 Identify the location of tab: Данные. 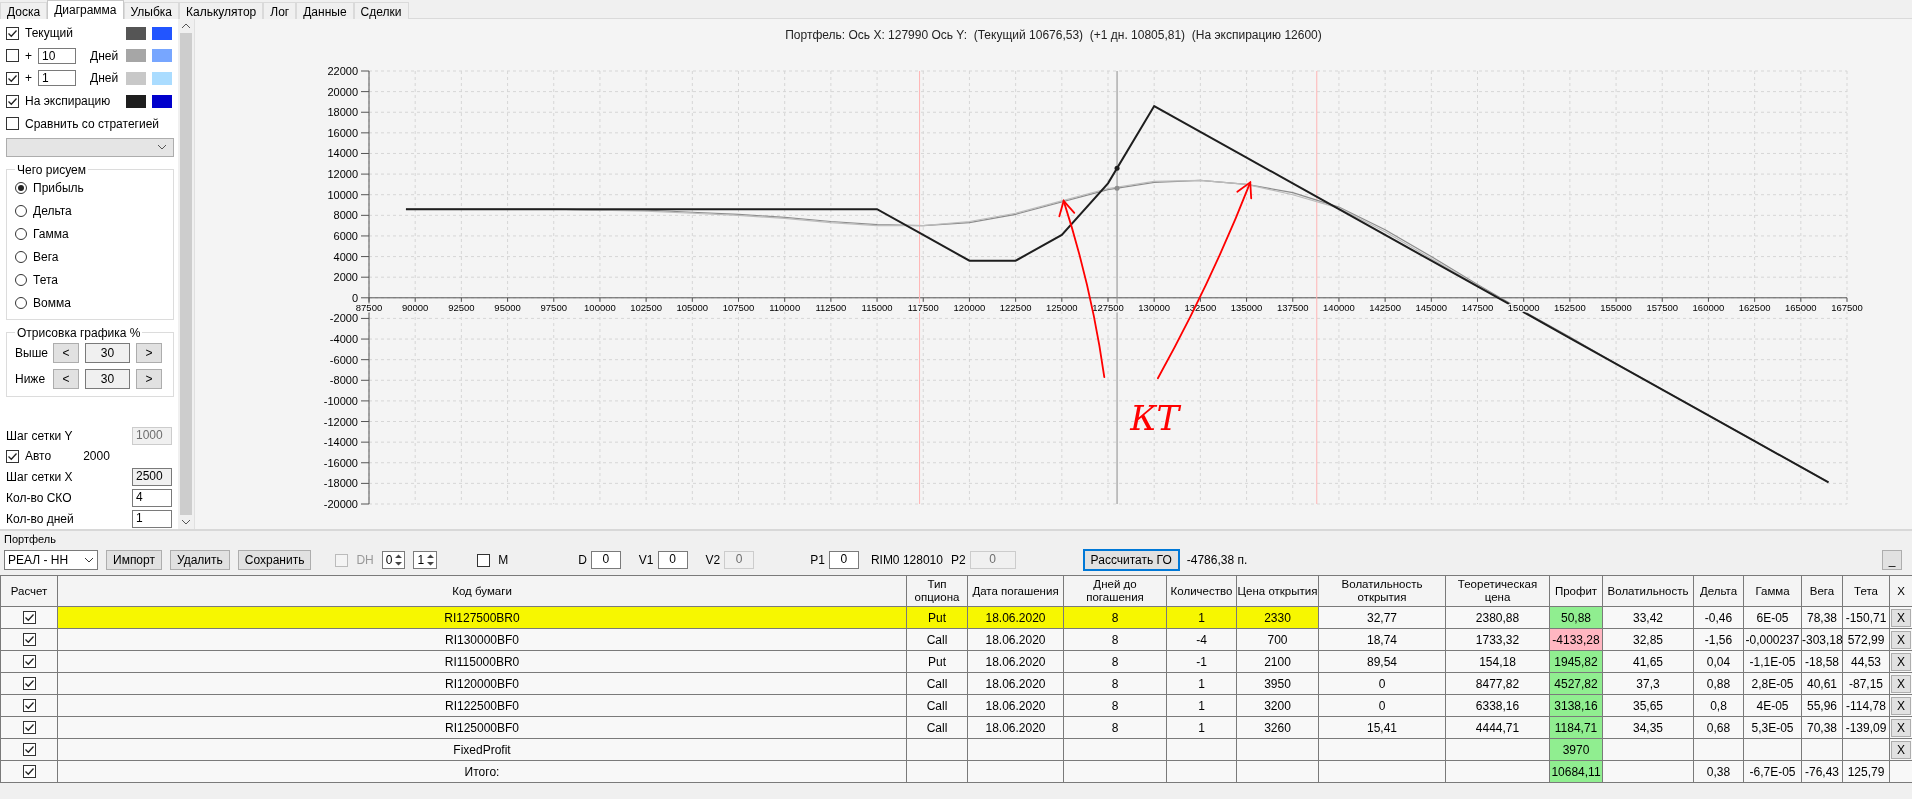
(325, 11).